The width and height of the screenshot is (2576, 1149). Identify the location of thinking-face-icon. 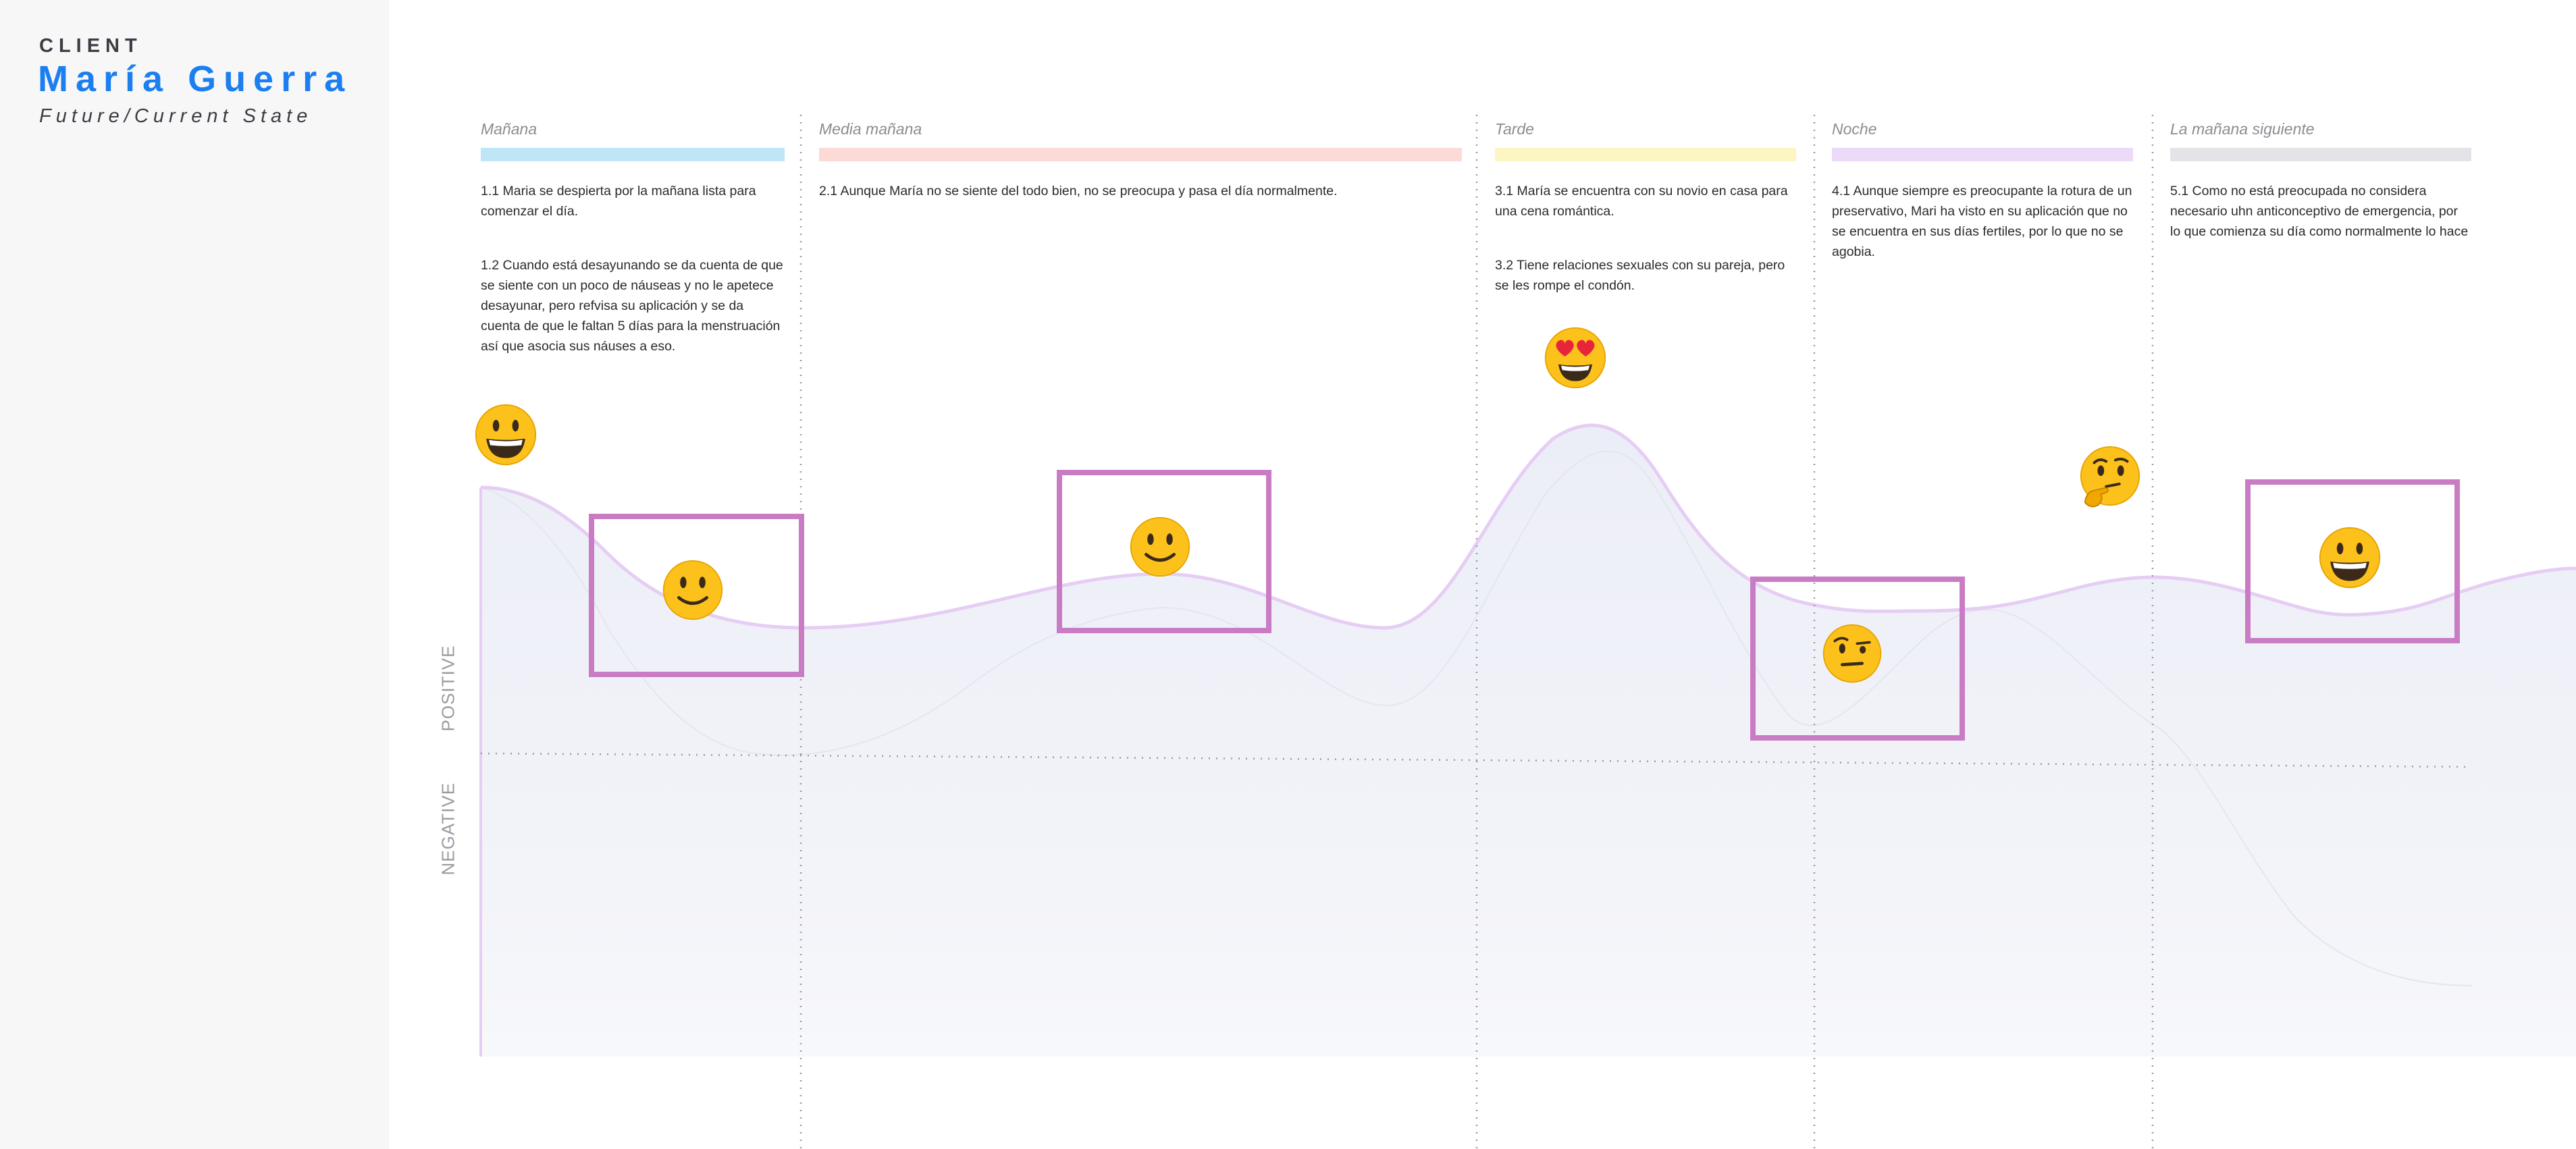
(2110, 477).